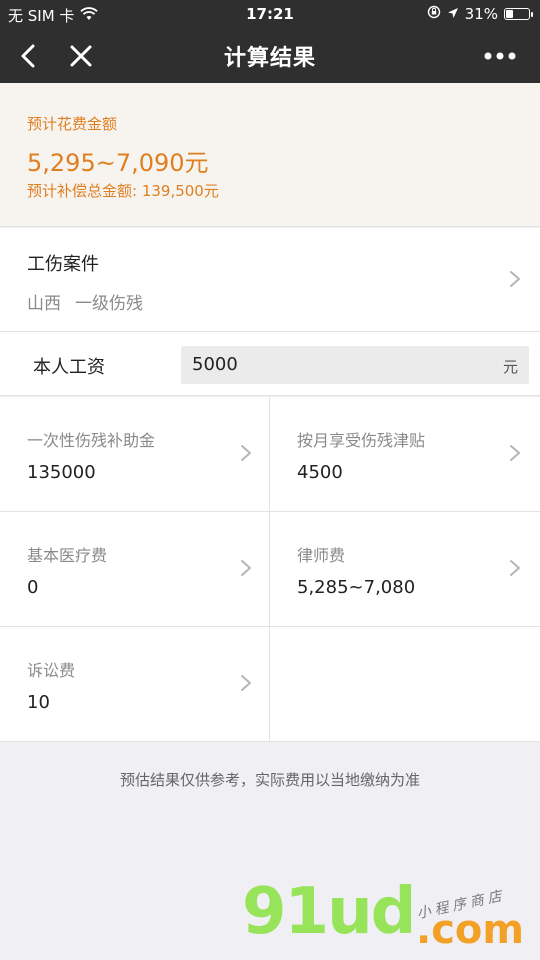 This screenshot has width=540, height=960. I want to click on case-region: 山西, so click(44, 304).